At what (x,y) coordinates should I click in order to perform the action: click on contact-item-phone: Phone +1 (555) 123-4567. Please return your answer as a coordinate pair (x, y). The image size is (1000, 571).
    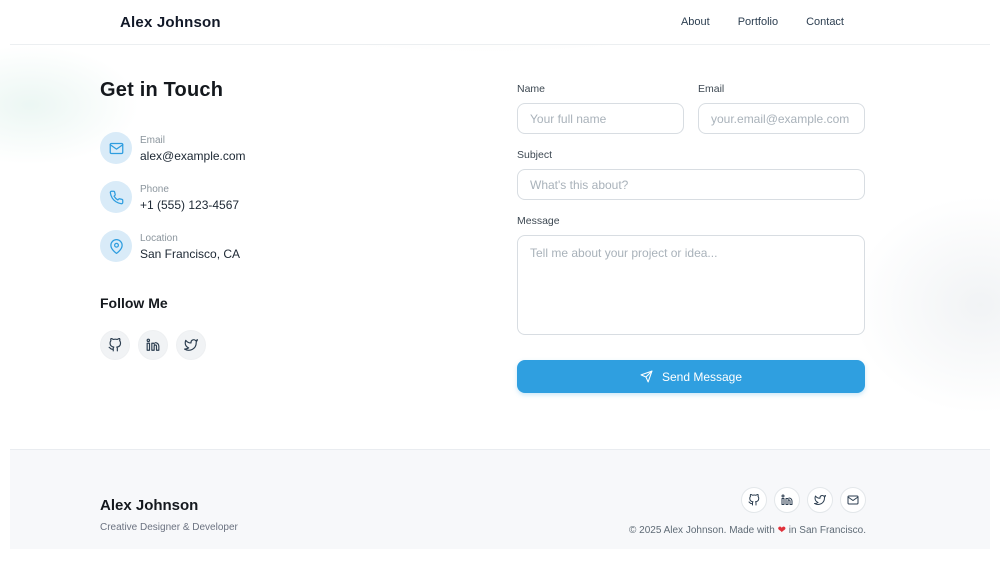
    Looking at the image, I should click on (308, 197).